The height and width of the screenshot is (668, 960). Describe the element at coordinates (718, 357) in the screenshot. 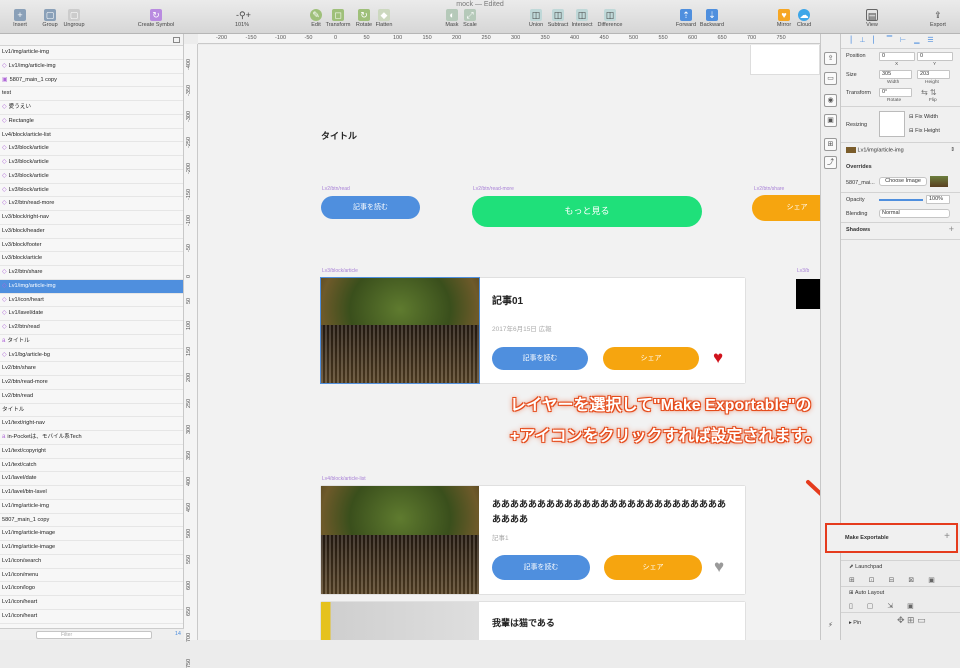

I see `heart-icon: ♥` at that location.